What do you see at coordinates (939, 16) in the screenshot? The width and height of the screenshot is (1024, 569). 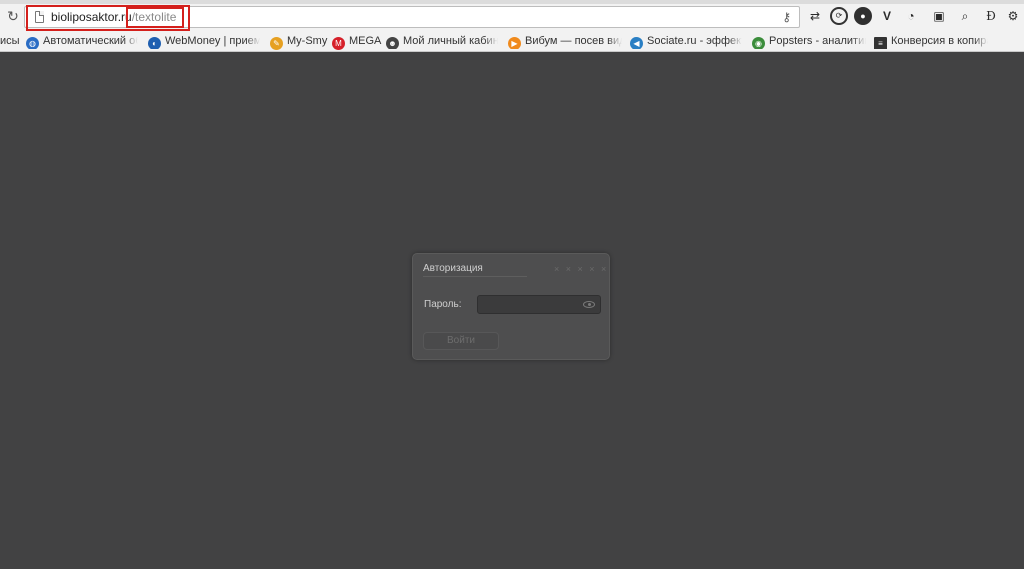 I see `bag-extension-icon: ▣` at bounding box center [939, 16].